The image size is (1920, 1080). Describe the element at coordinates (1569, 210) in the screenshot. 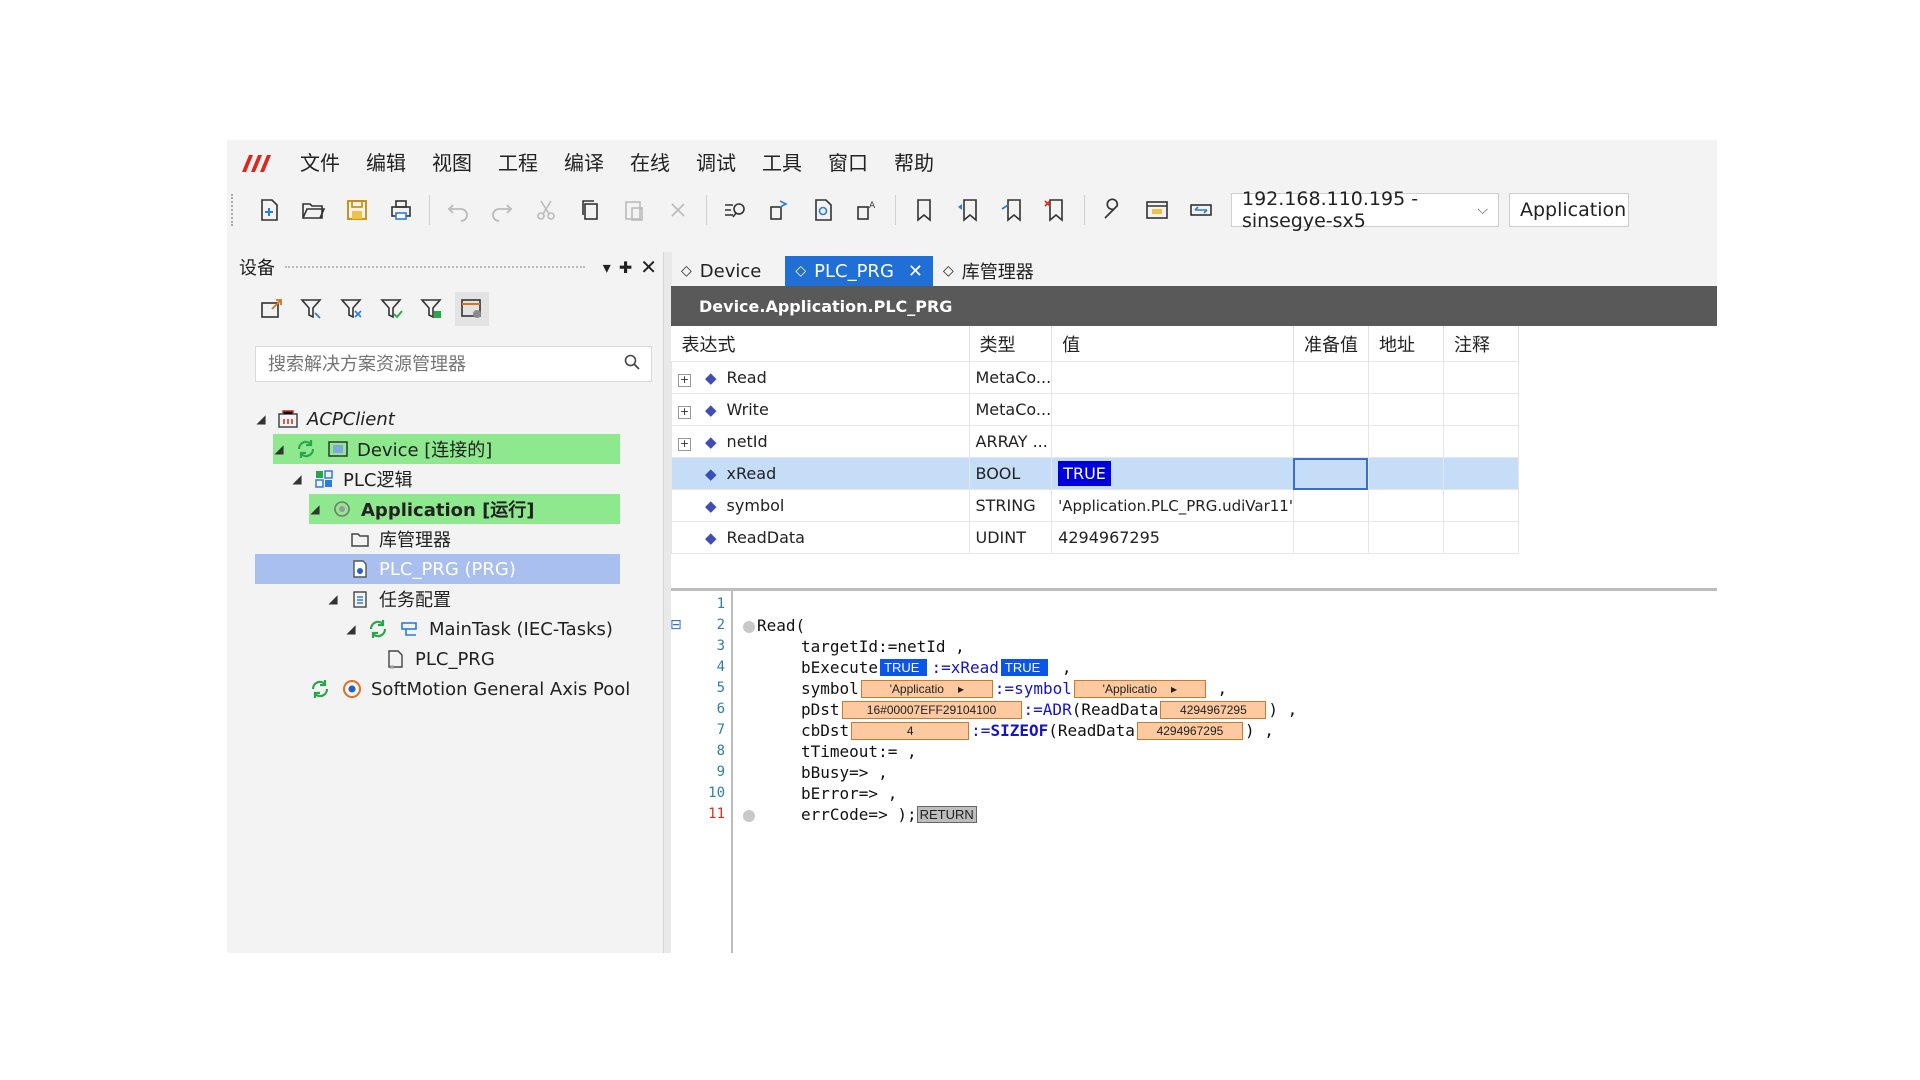

I see `application-combo: Application [D` at that location.